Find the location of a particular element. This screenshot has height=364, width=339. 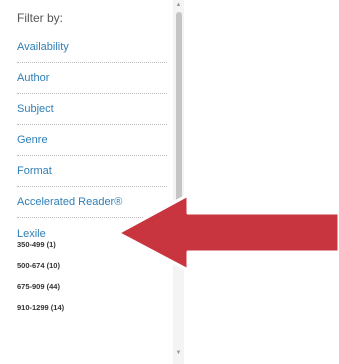

facet-format: Format is located at coordinates (92, 171).